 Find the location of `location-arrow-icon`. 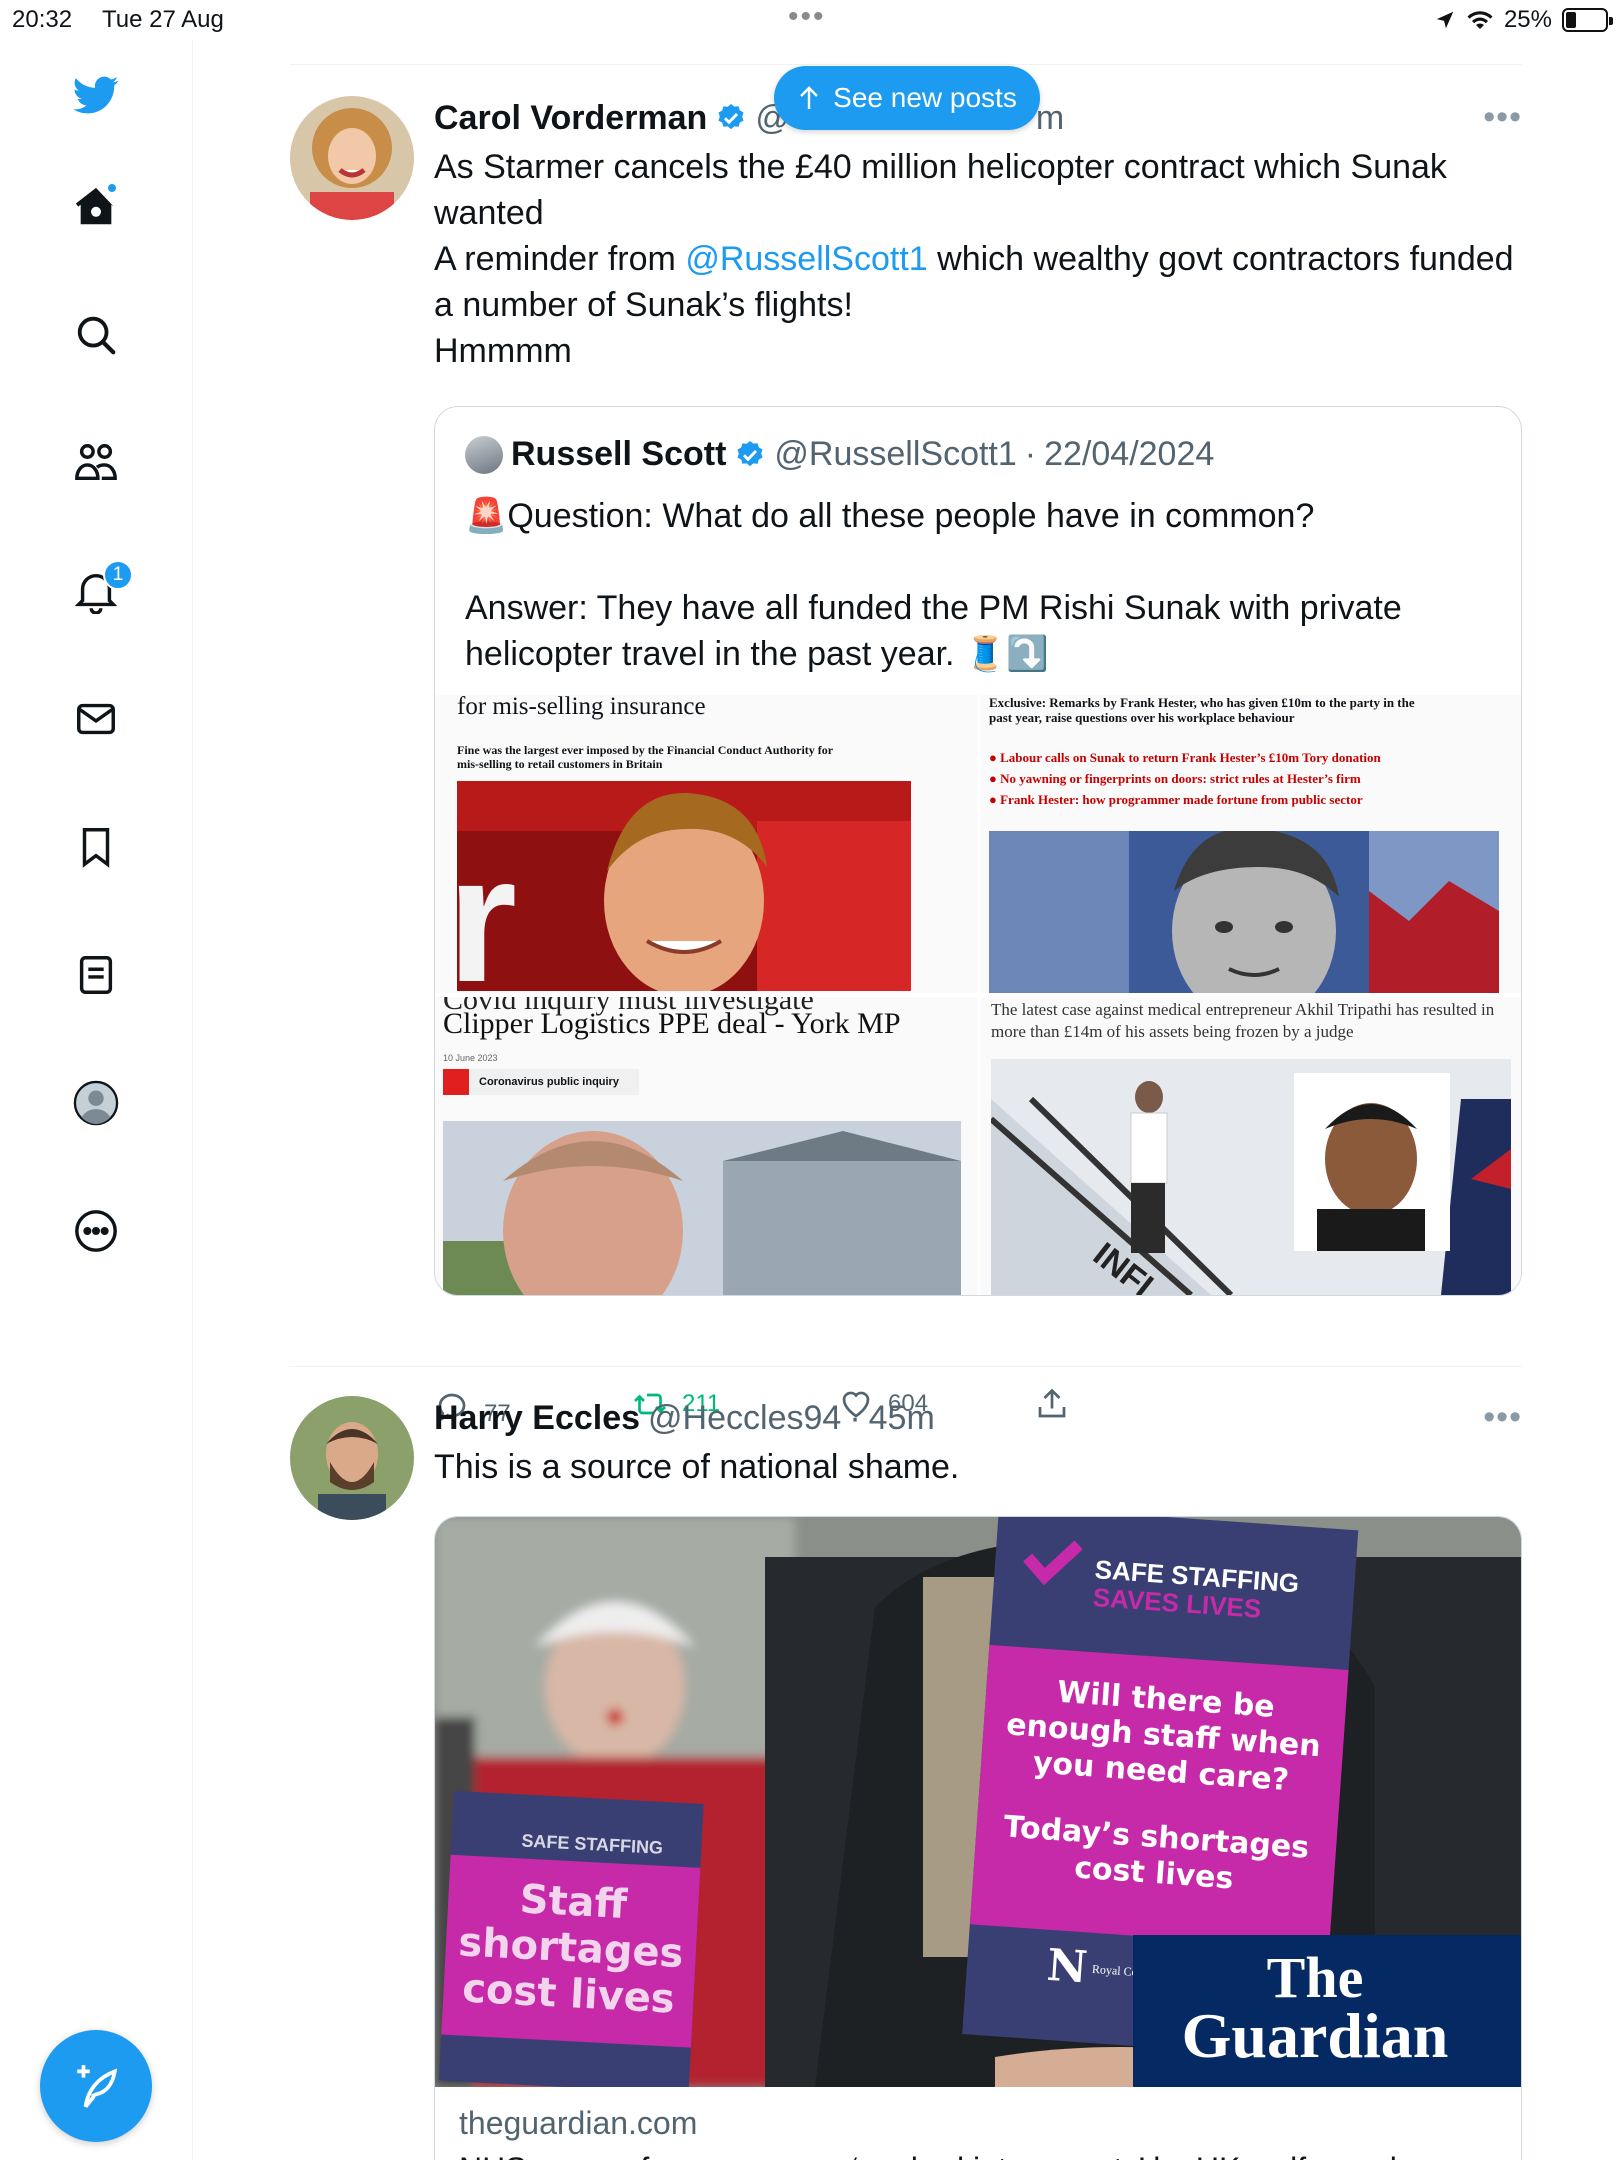

location-arrow-icon is located at coordinates (1445, 20).